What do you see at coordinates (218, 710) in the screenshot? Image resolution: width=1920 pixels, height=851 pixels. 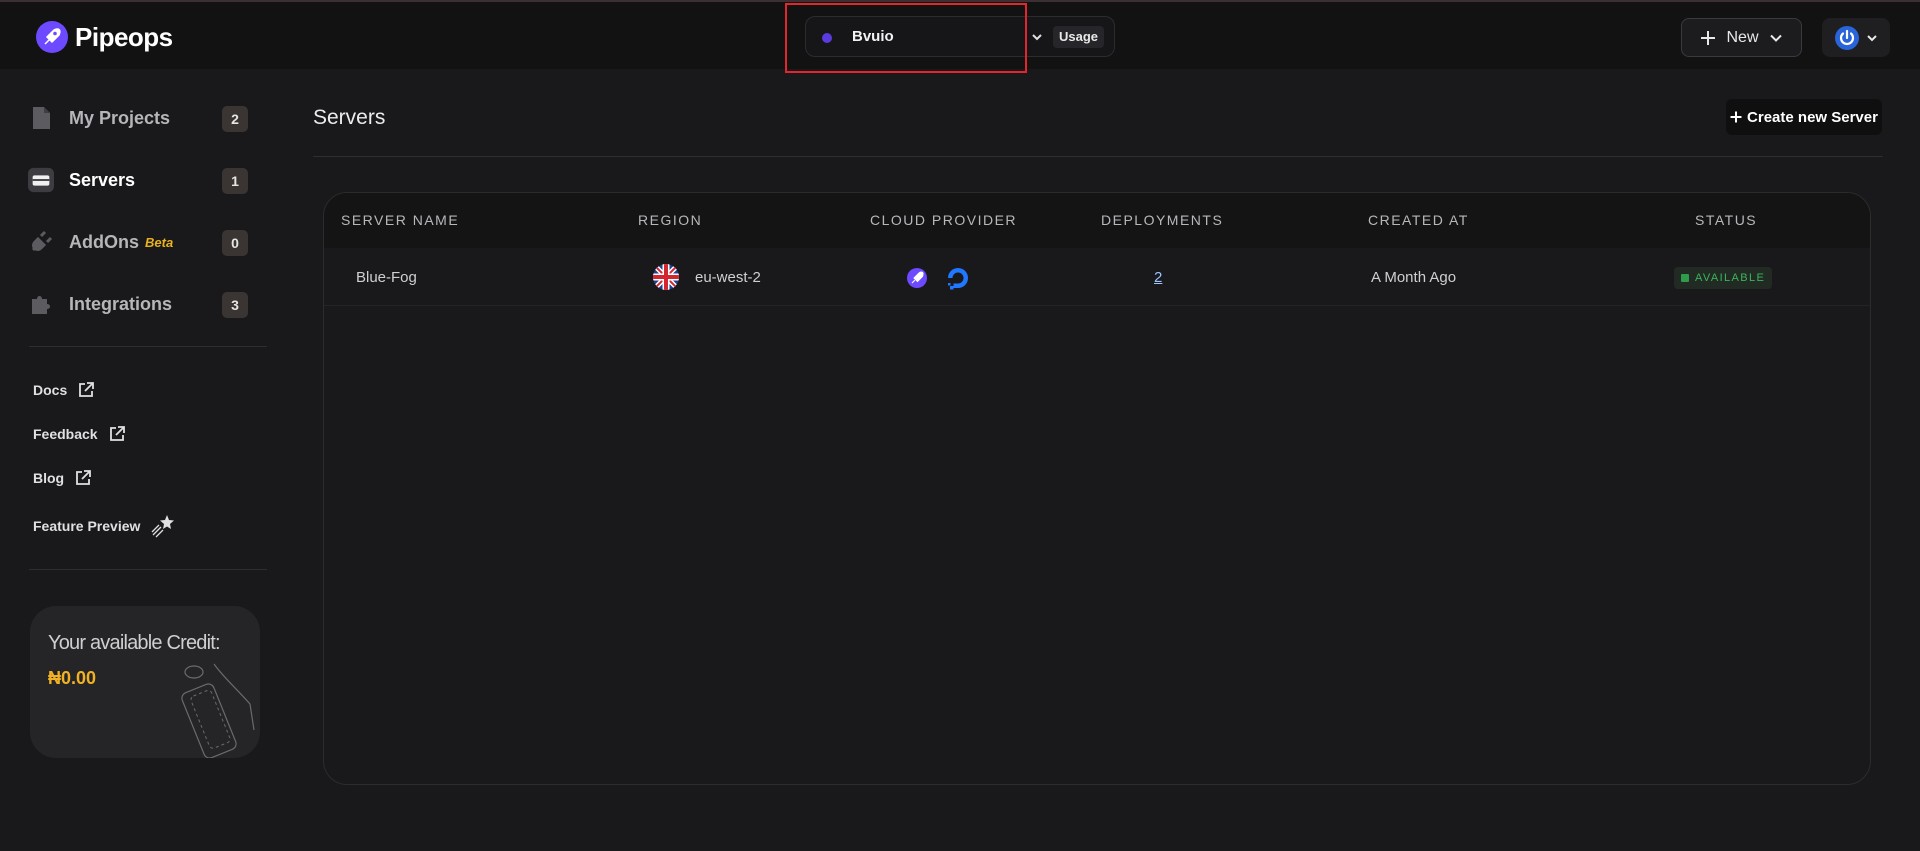 I see `card-illustration-icon` at bounding box center [218, 710].